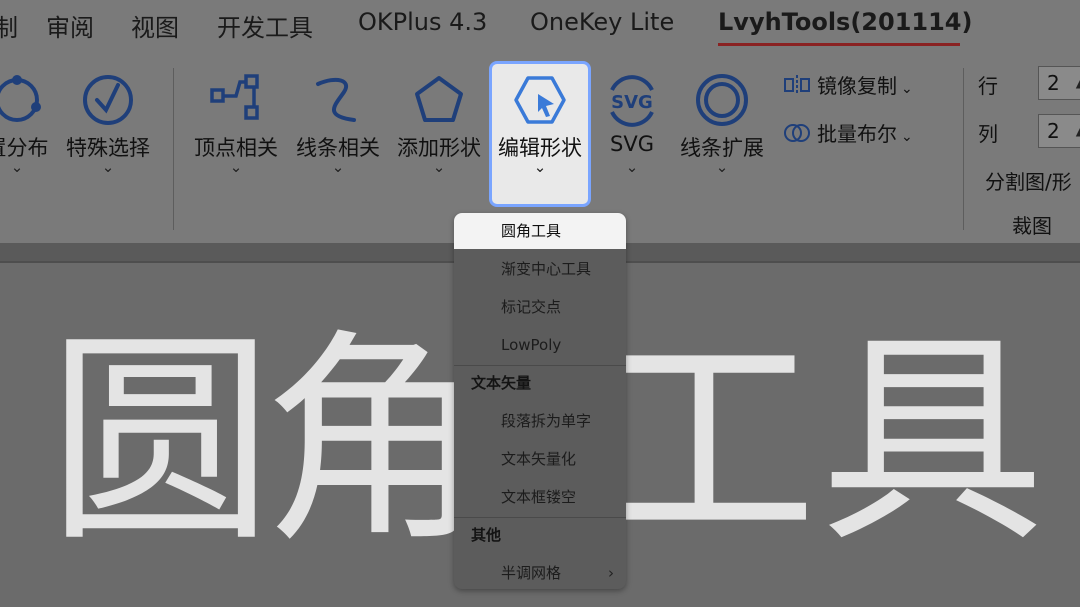  Describe the element at coordinates (9, 25) in the screenshot. I see `tab-design: 制` at that location.